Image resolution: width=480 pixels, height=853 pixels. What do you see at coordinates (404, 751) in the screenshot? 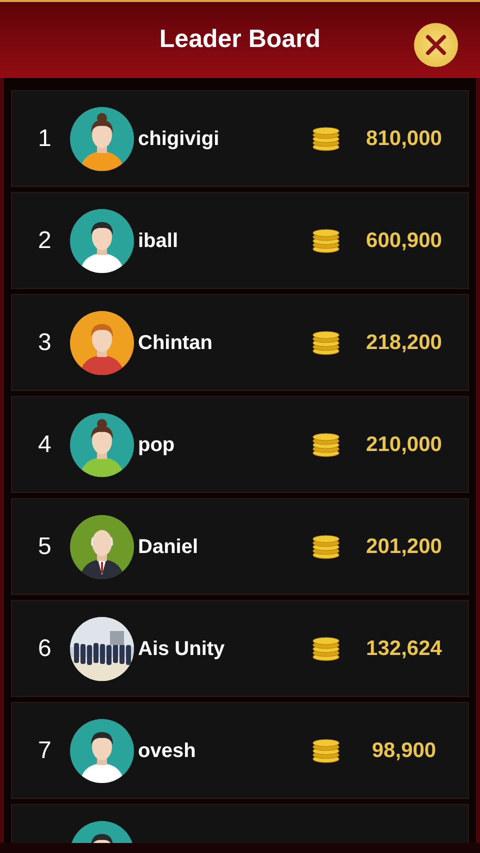
I see `coin-score: 98,900` at bounding box center [404, 751].